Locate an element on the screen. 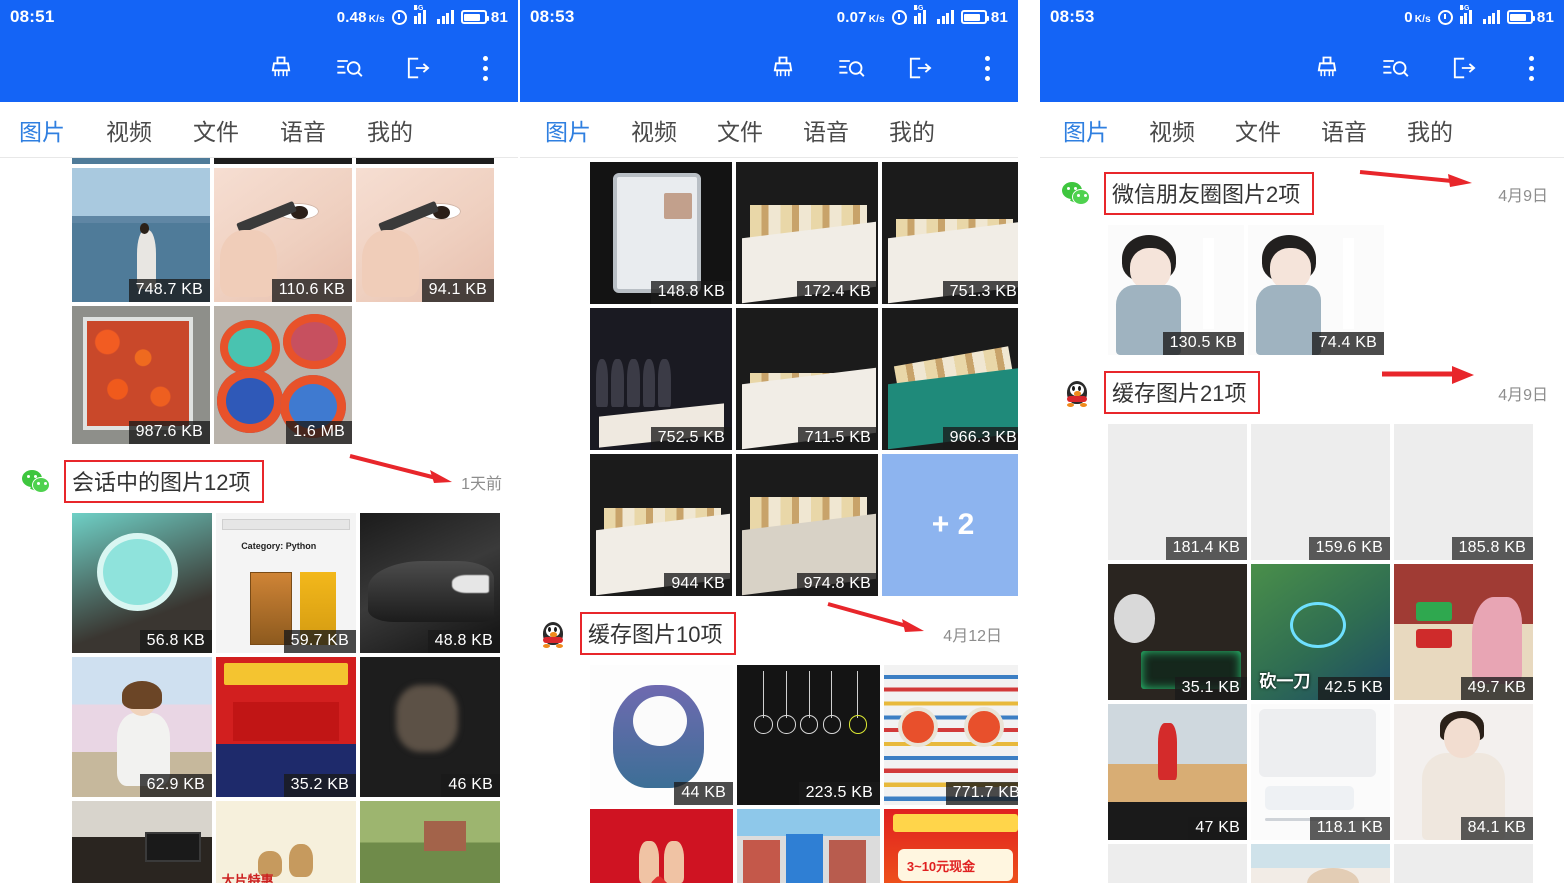 The height and width of the screenshot is (883, 1564). section-header-wechat-moments: 微信朋友圈图片2项 4月9日 is located at coordinates (1302, 191).